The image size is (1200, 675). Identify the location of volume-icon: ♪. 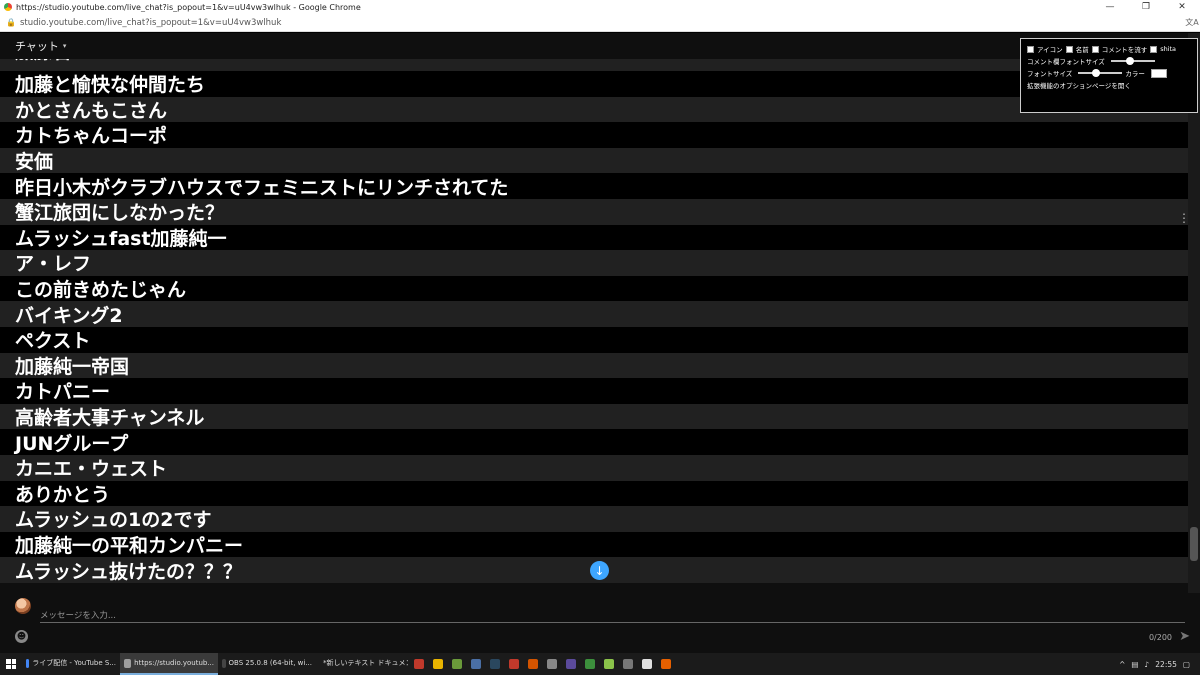
(1146, 664).